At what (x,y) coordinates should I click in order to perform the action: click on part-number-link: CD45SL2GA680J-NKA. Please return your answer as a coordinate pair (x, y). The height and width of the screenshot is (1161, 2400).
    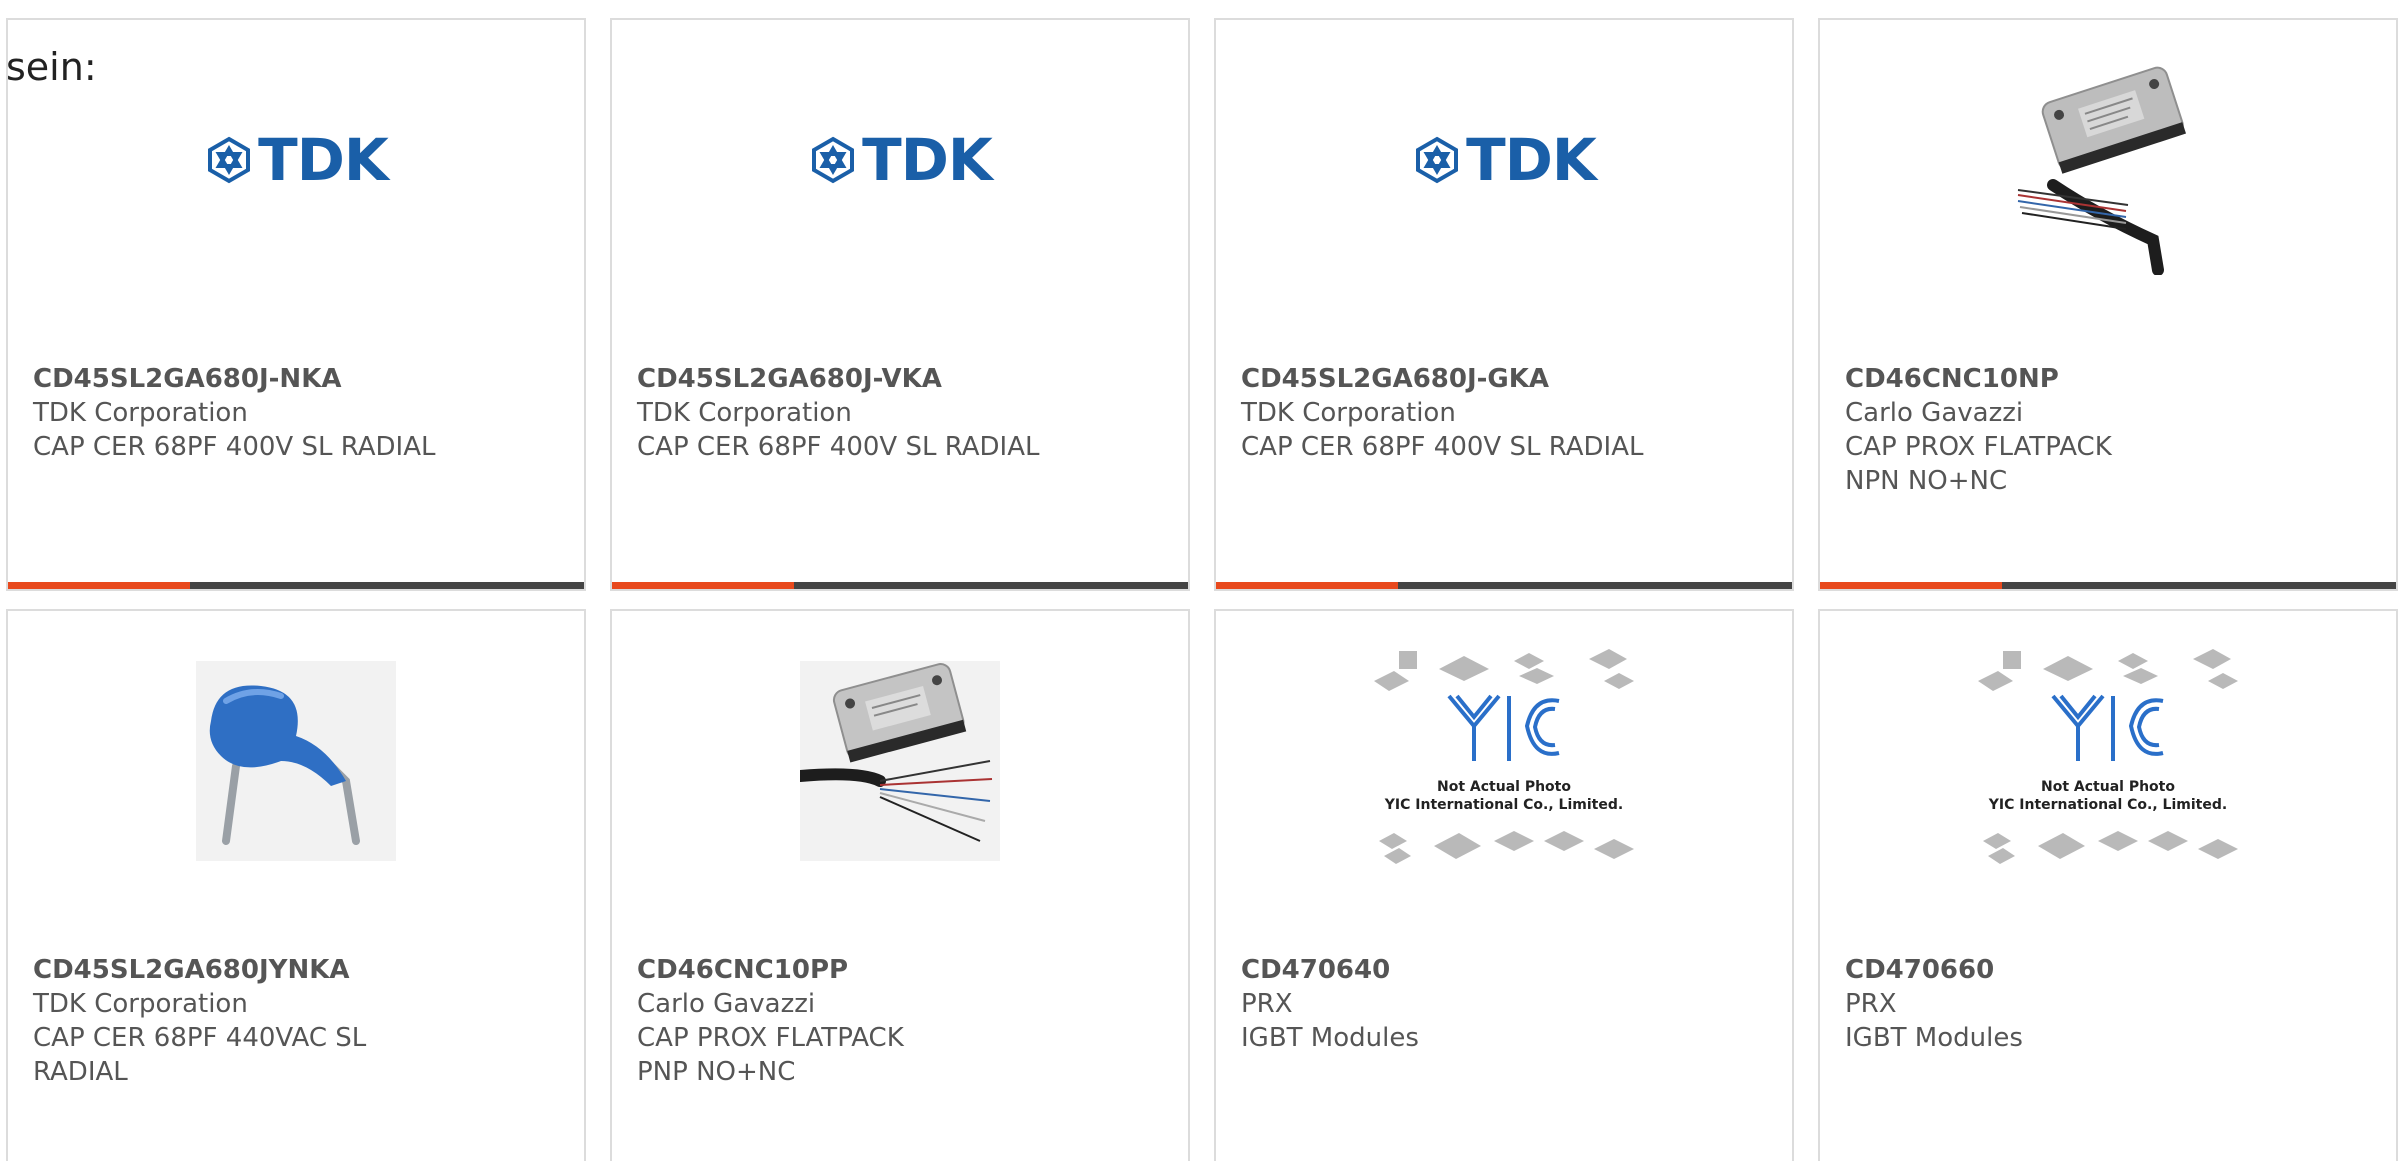
    Looking at the image, I should click on (296, 379).